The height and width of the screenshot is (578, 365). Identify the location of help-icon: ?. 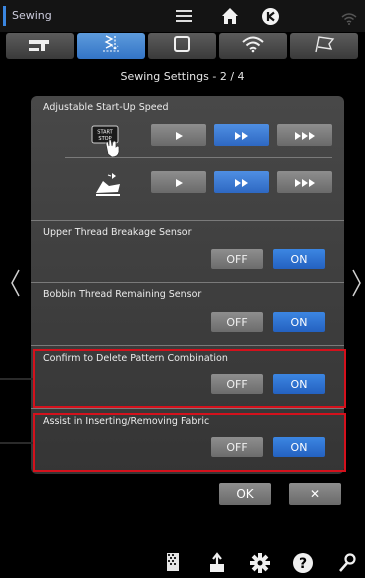
(303, 565).